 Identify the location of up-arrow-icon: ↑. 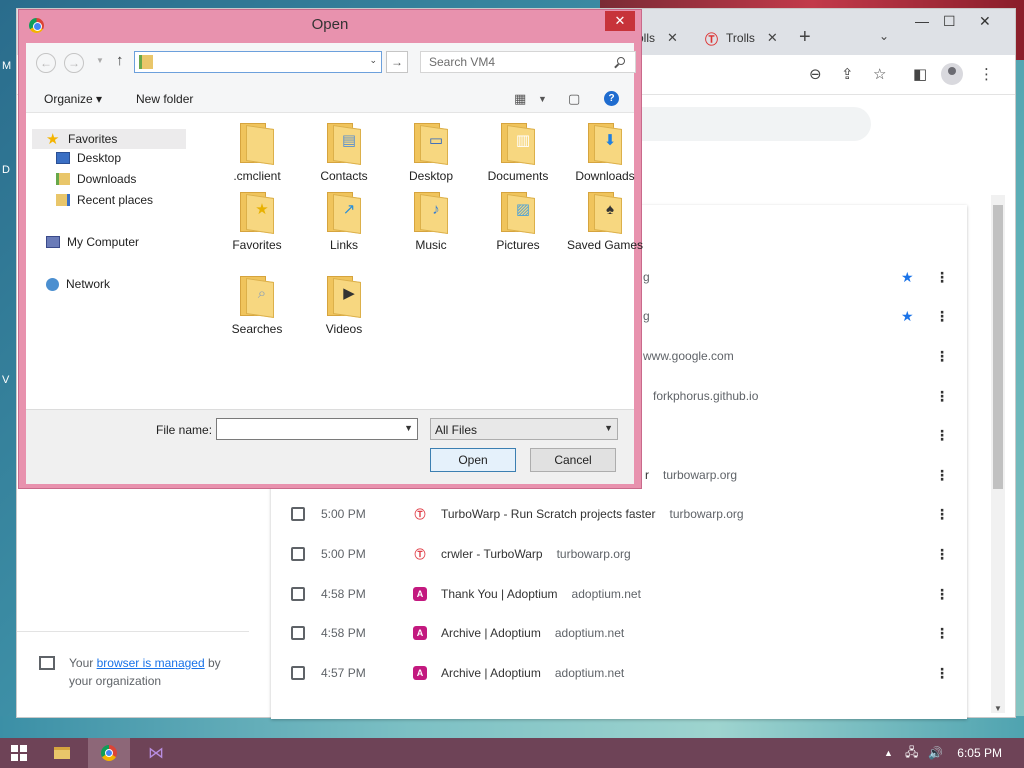
(120, 60).